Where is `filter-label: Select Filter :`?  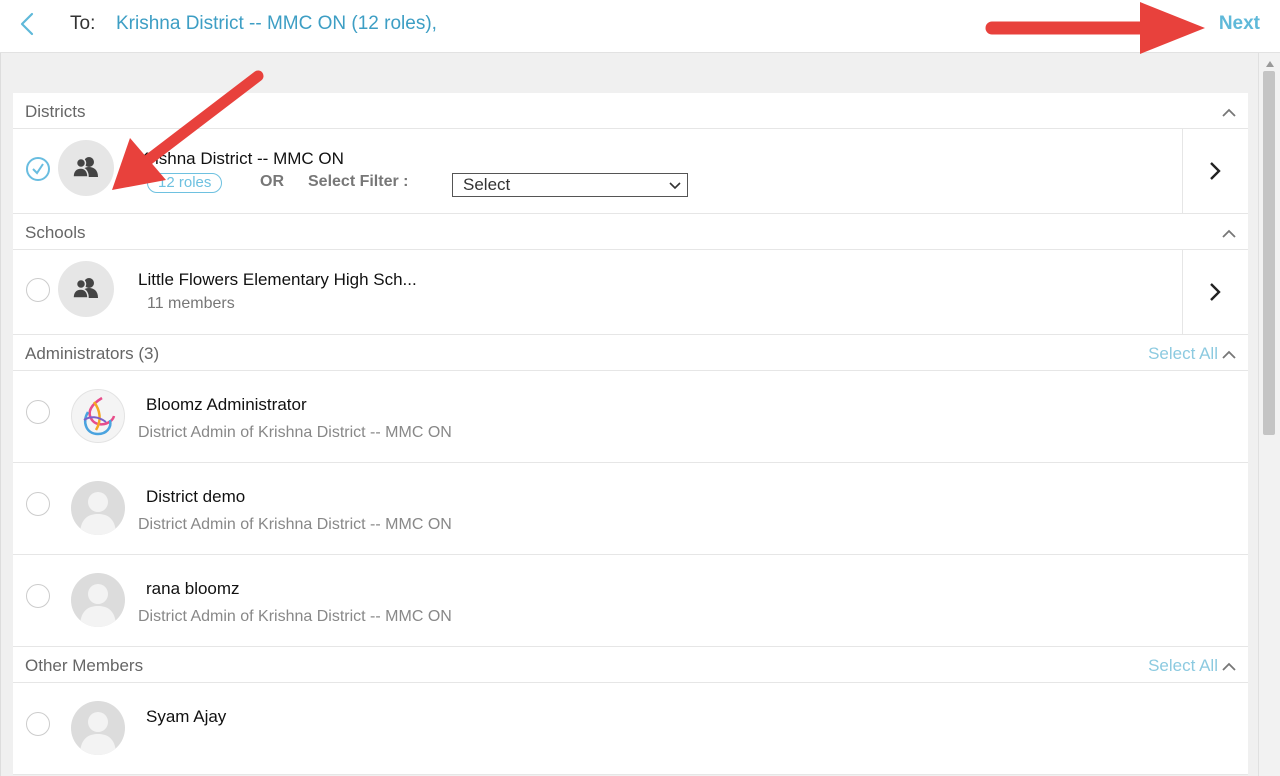 filter-label: Select Filter : is located at coordinates (358, 181).